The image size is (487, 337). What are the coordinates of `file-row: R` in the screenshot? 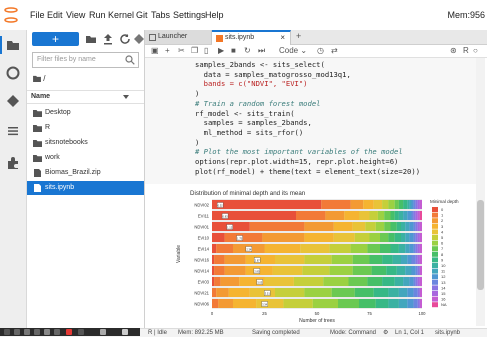 It's located at (85, 128).